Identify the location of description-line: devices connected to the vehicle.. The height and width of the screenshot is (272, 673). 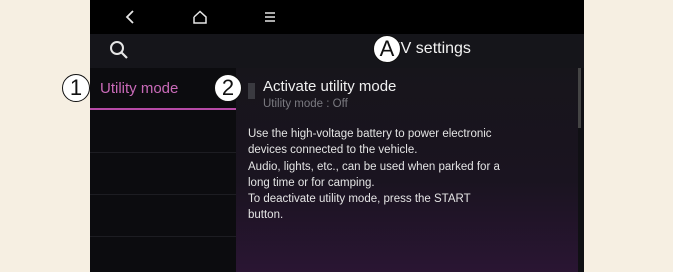
(333, 150).